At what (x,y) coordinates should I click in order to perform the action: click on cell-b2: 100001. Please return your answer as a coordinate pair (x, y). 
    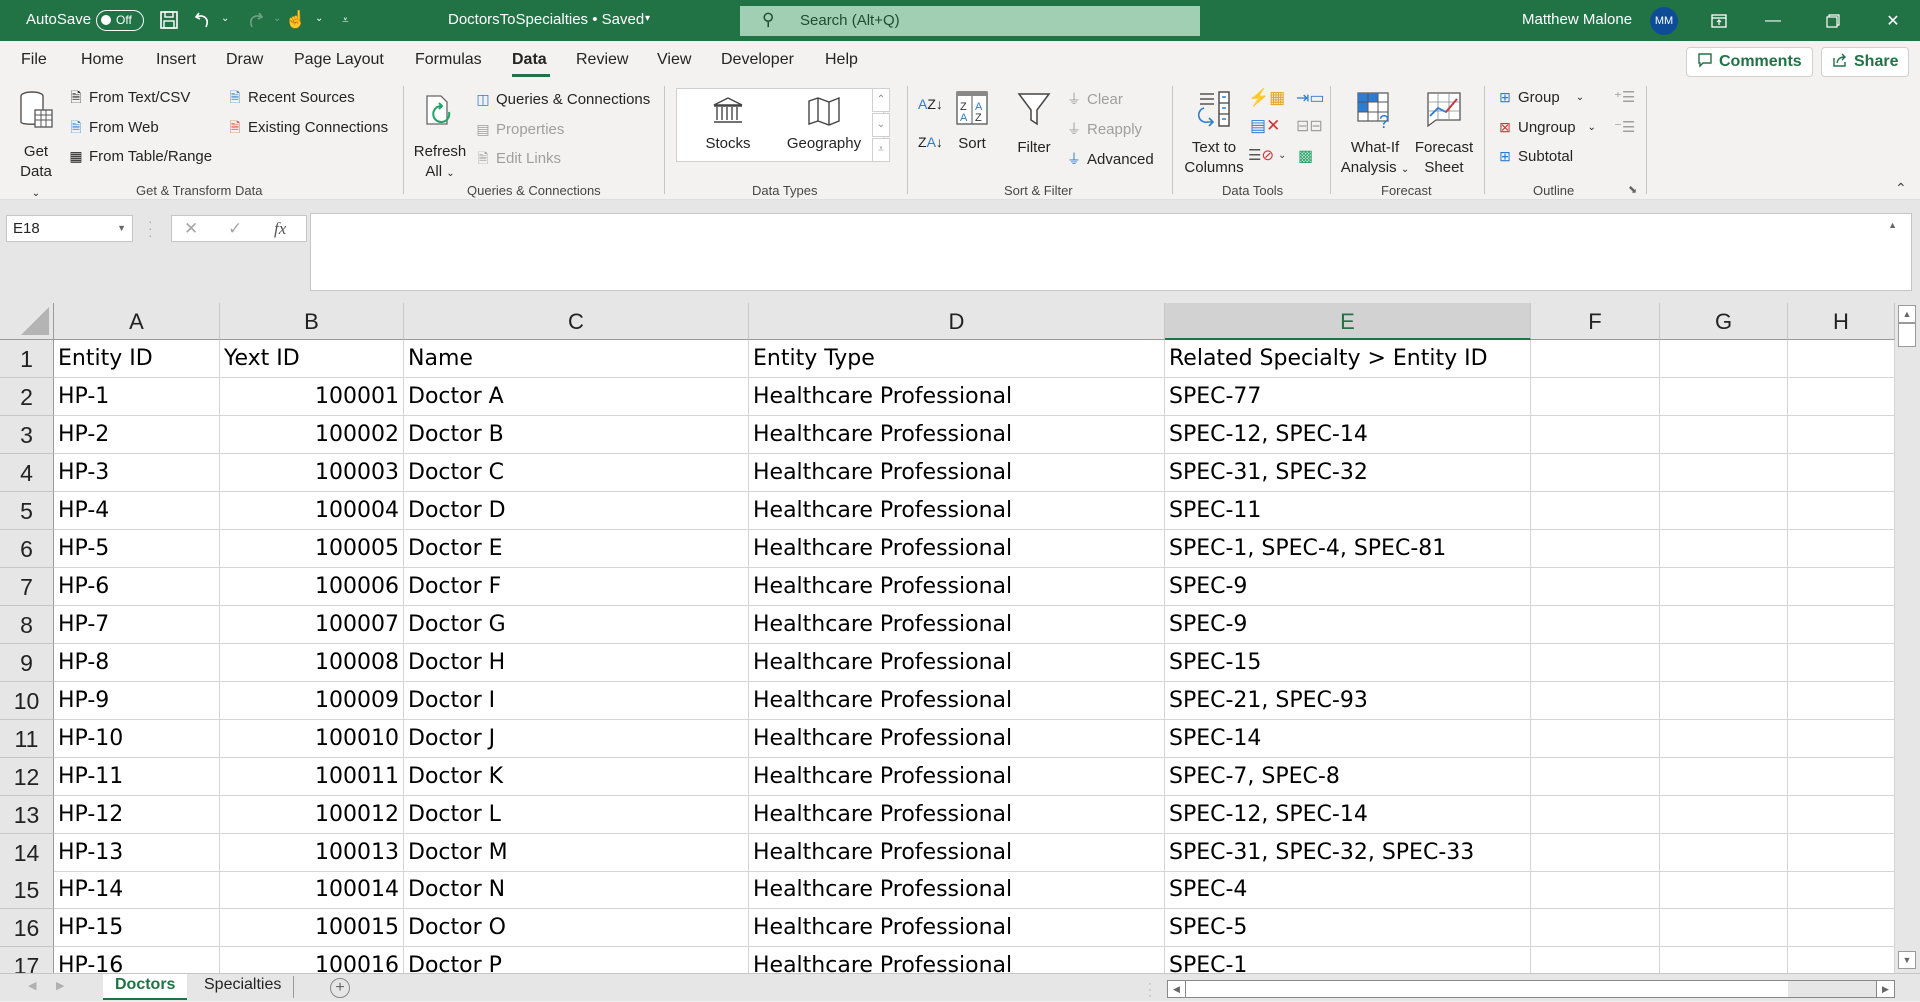
    Looking at the image, I should click on (312, 397).